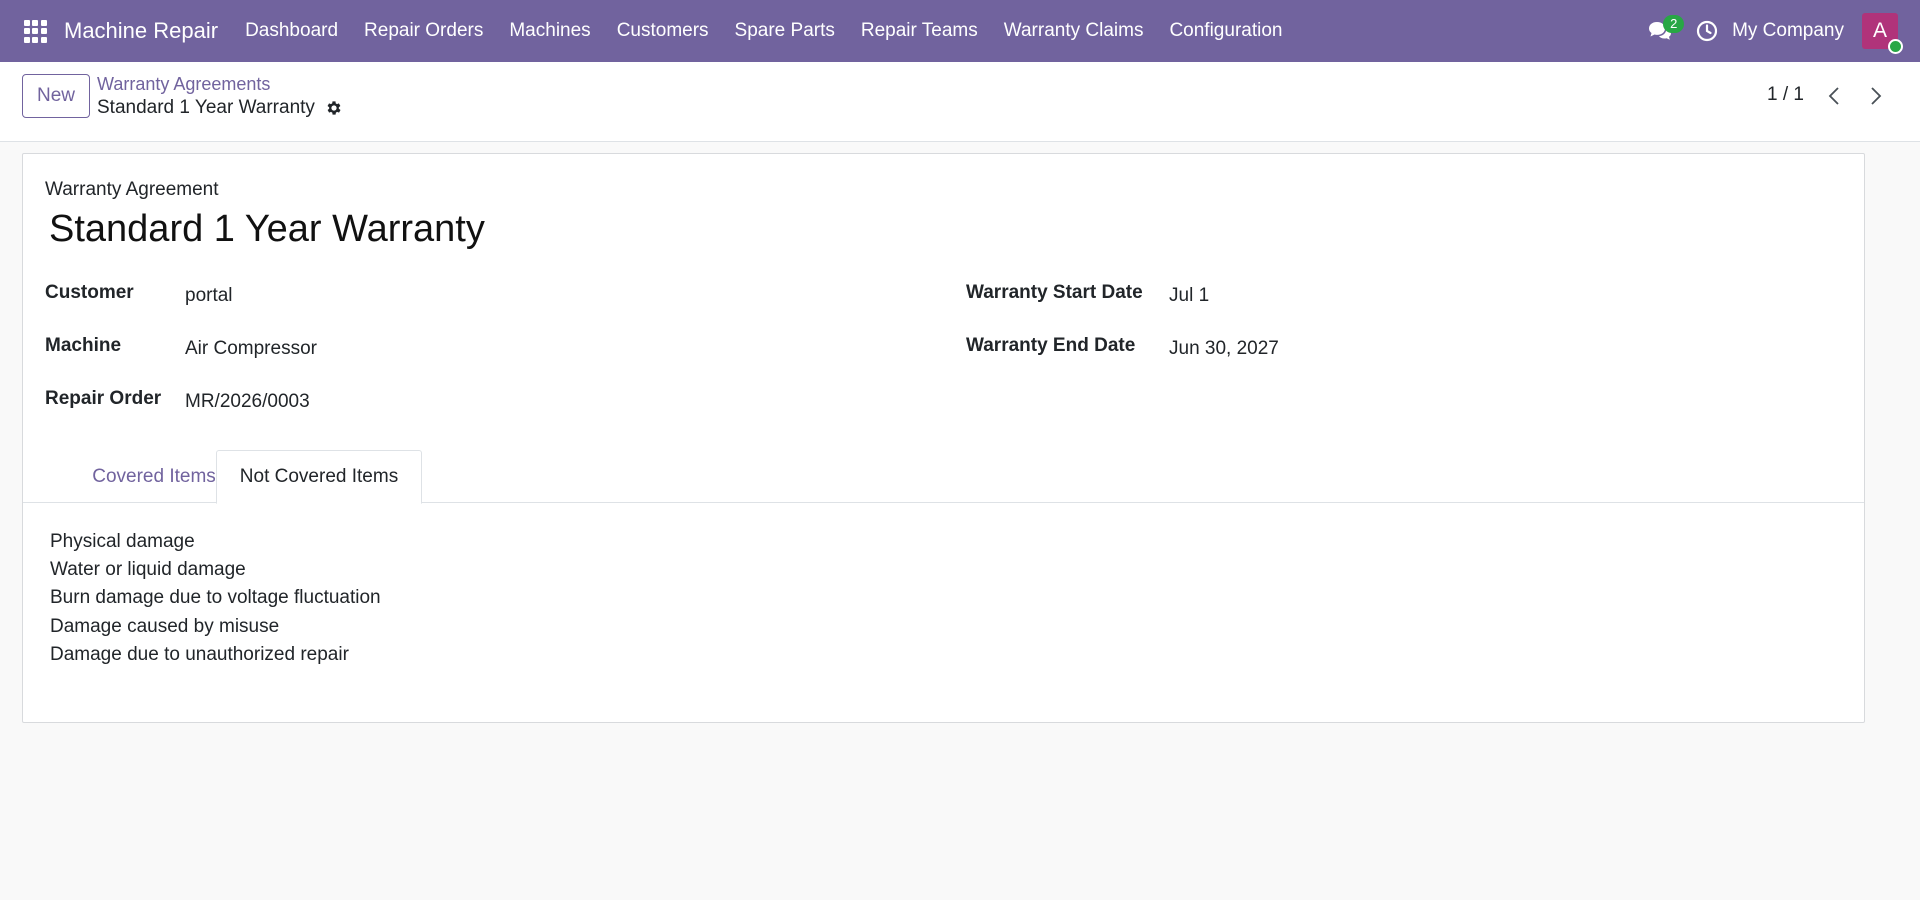  I want to click on list-item: Burn damage due to voltage fluctuation, so click(215, 598).